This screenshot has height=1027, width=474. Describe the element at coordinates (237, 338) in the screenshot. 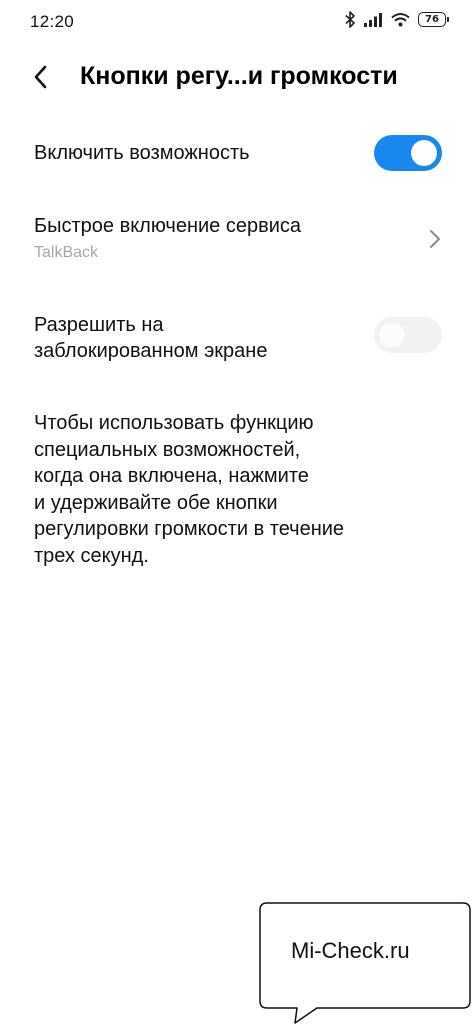

I see `lock-screen-row: Разрешить на заблокированном экране` at that location.